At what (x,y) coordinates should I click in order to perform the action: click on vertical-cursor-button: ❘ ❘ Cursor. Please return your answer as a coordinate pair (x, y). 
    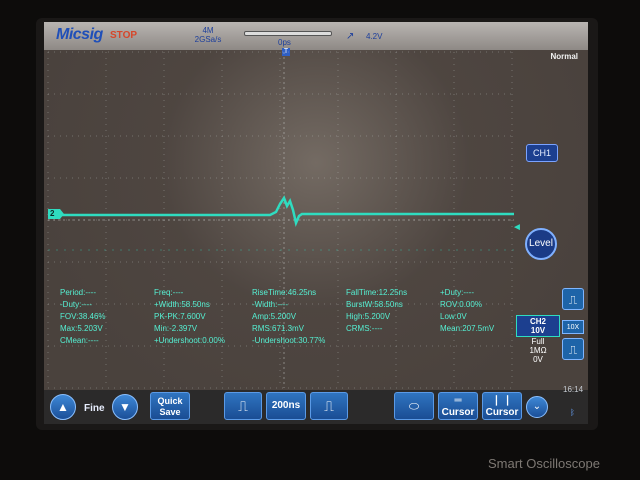
    Looking at the image, I should click on (502, 406).